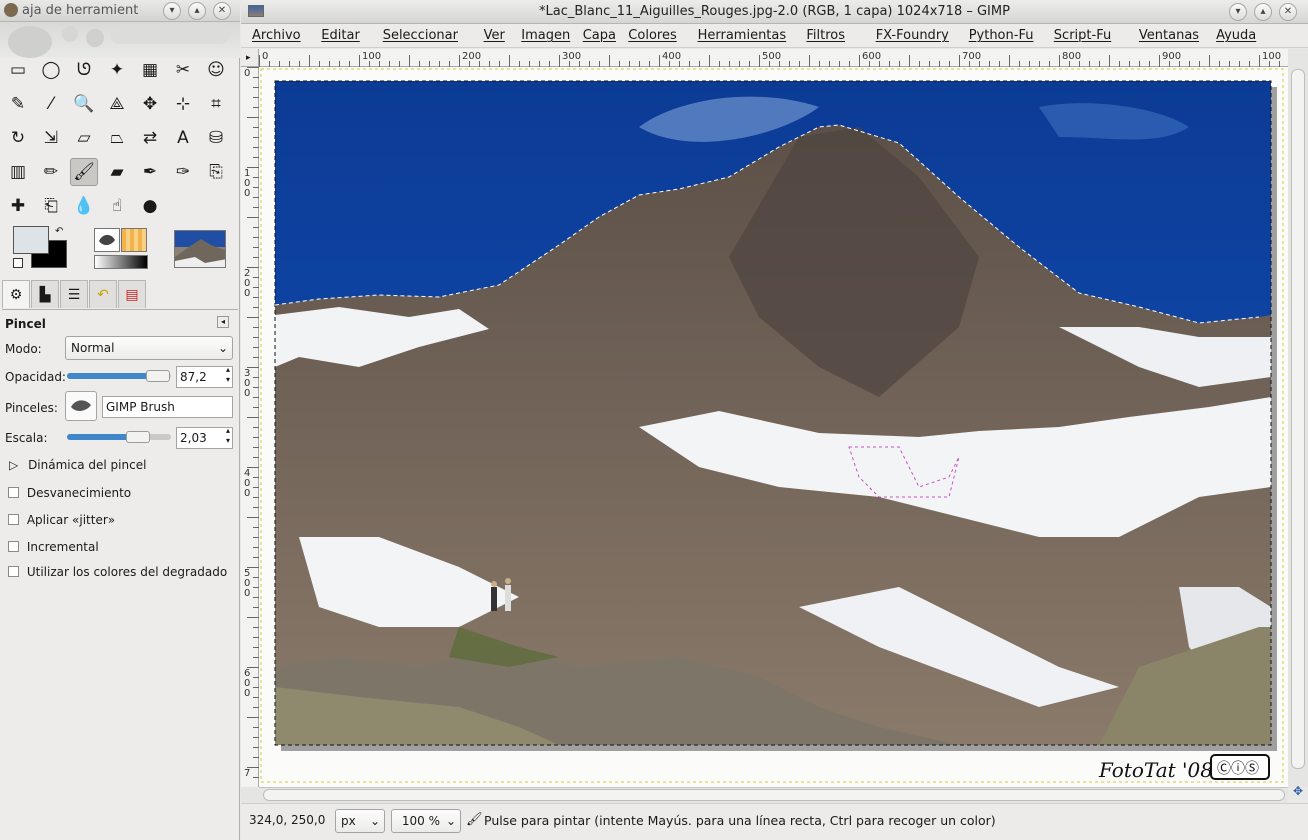 The width and height of the screenshot is (1308, 840). I want to click on menu-archivo: Archivo, so click(276, 35).